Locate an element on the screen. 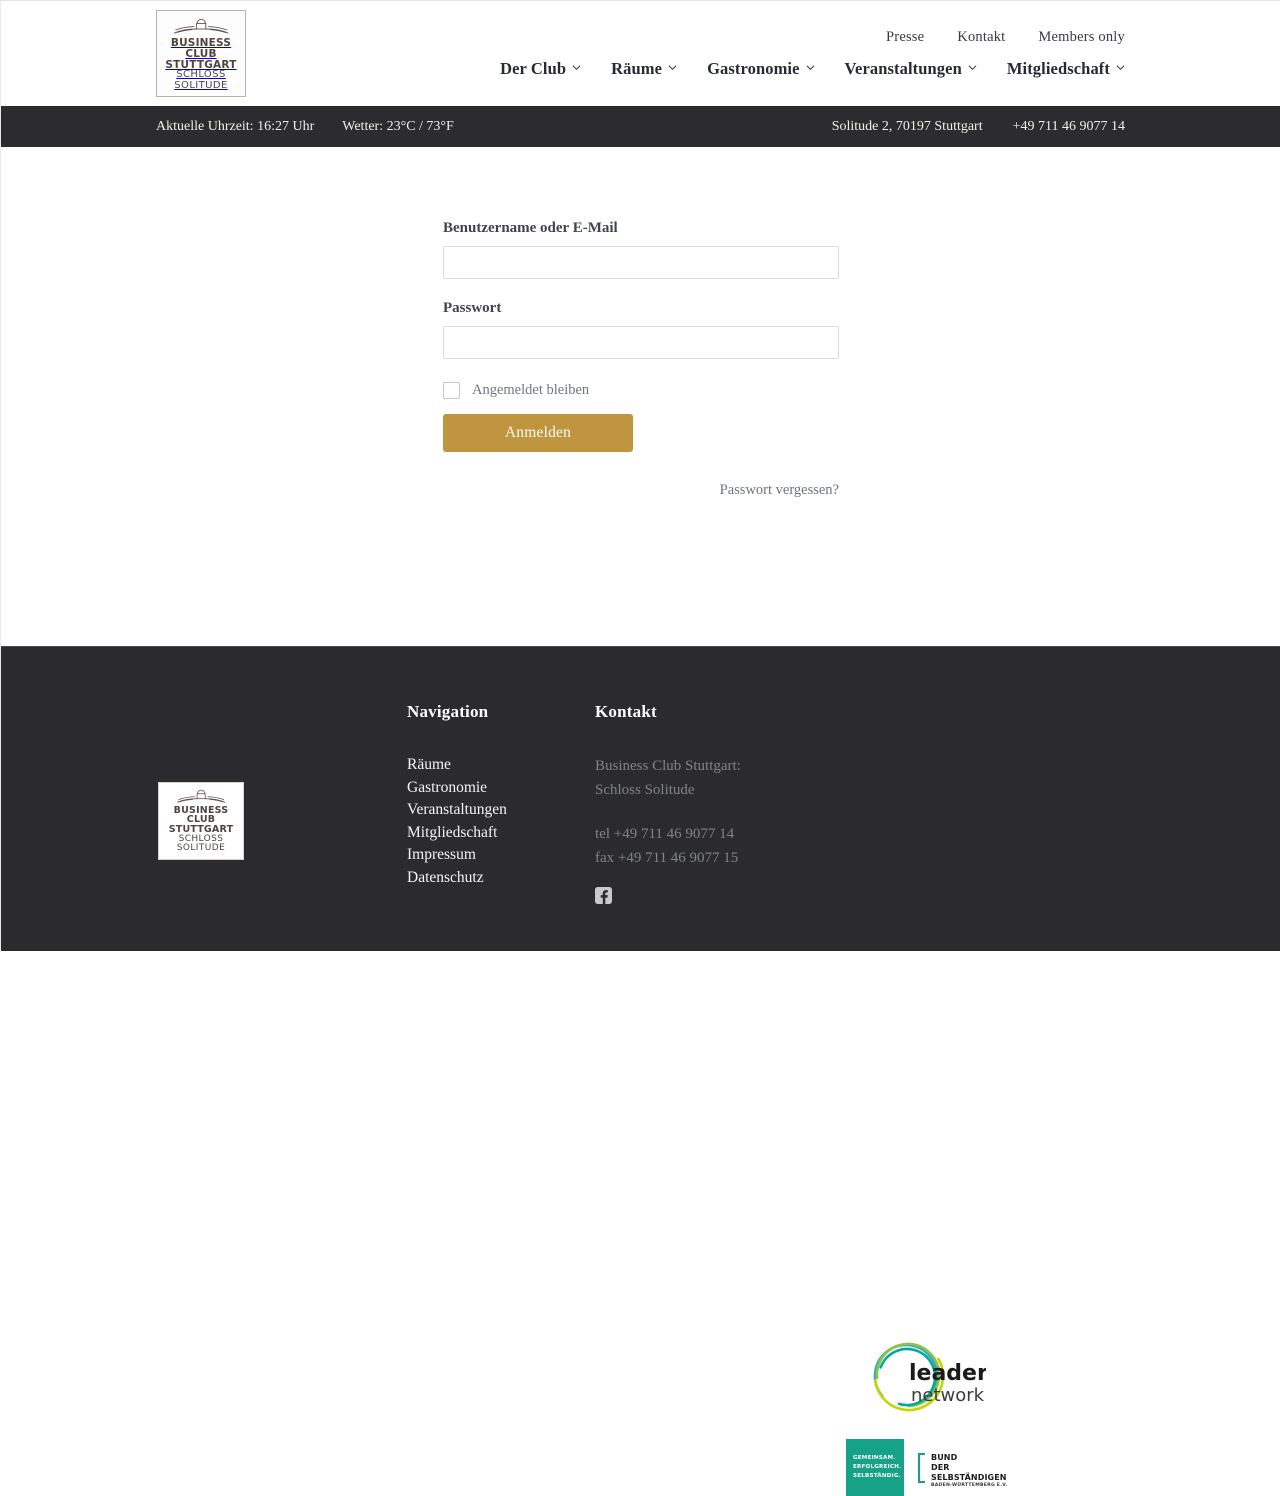  utility-nav-item-kontakt: Kontakt is located at coordinates (981, 37).